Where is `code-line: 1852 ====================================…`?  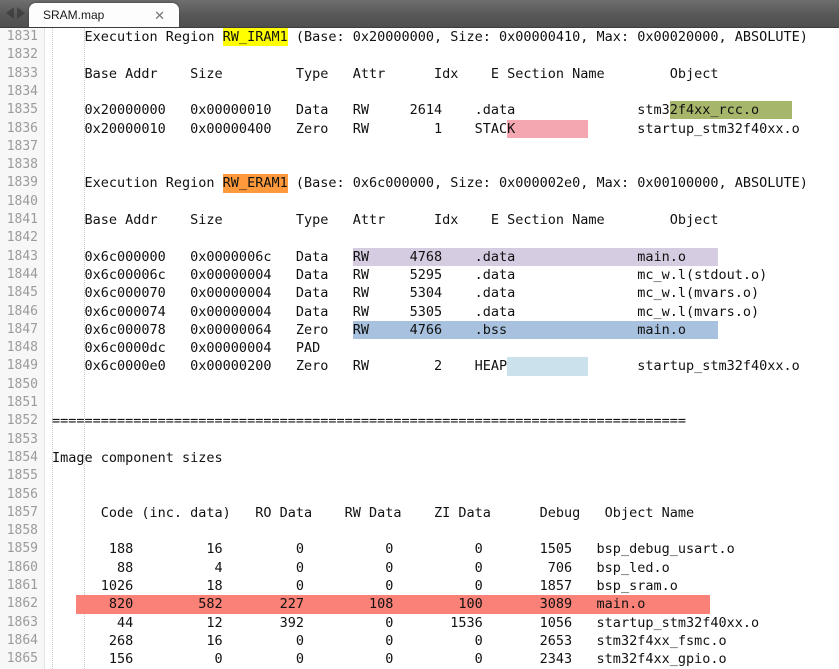
code-line: 1852 ====================================… is located at coordinates (419, 421).